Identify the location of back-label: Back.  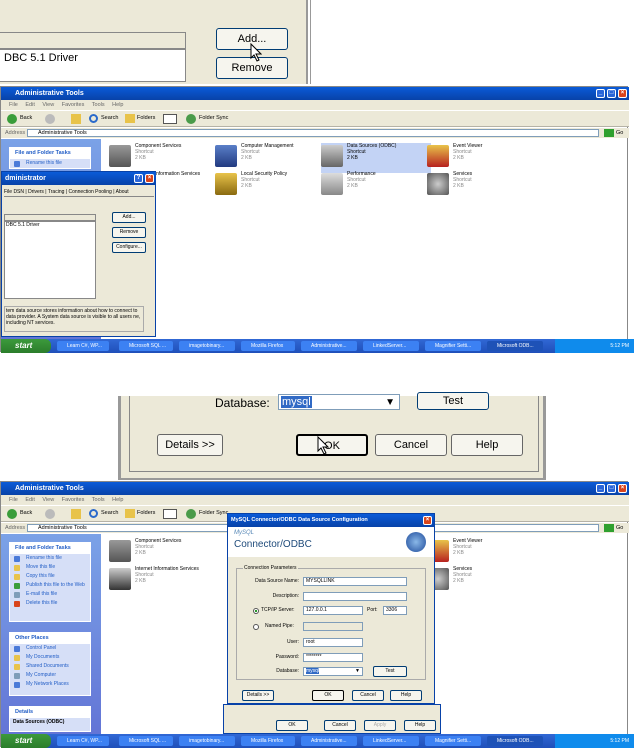
(26, 513).